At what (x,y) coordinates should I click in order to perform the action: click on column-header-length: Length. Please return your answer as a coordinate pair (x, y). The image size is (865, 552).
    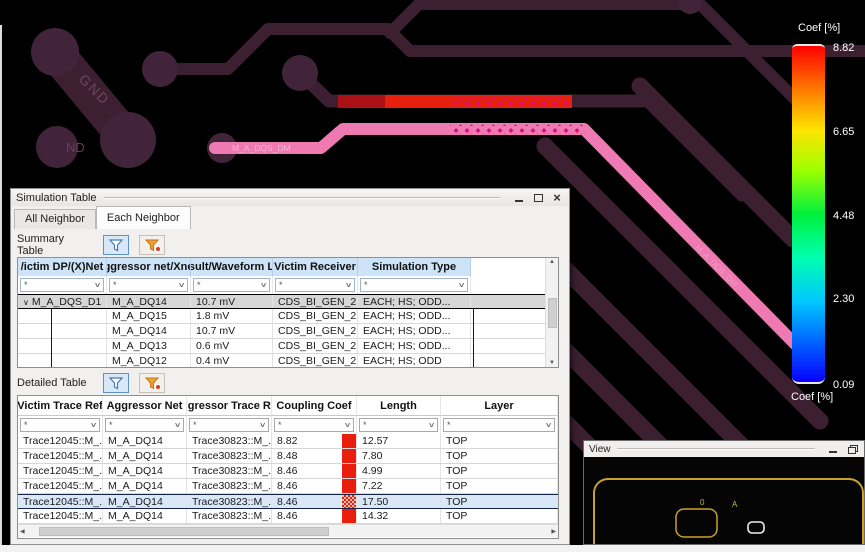
    Looking at the image, I should click on (399, 406).